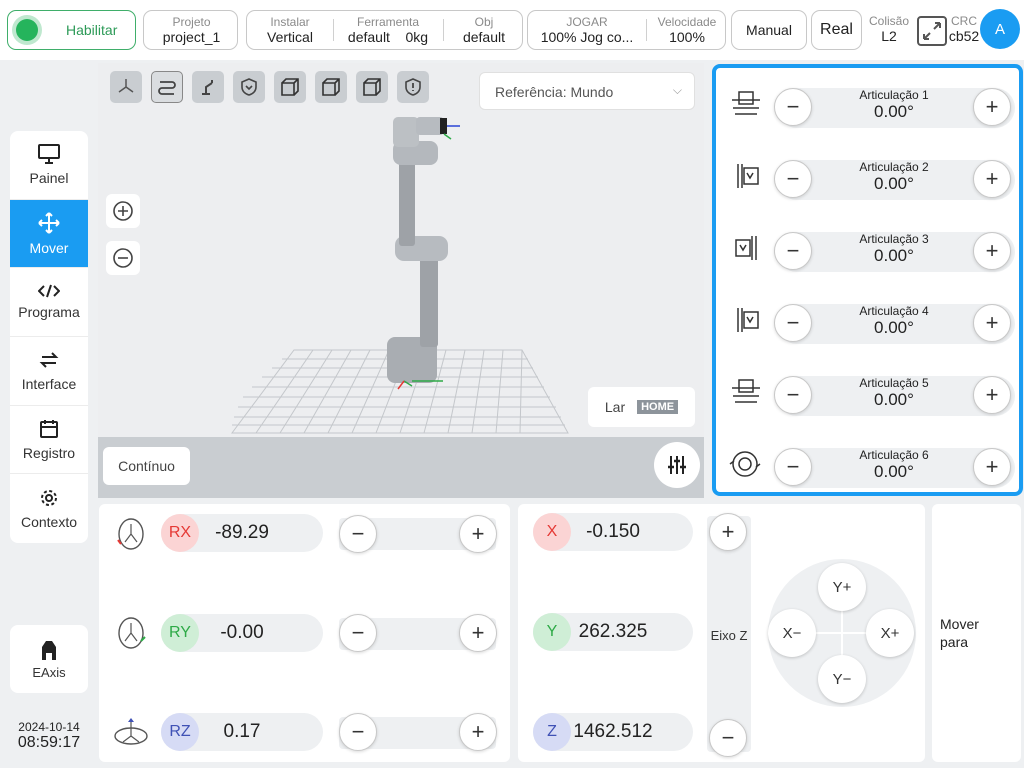 The height and width of the screenshot is (768, 1024). I want to click on joint-wrist3-icon, so click(745, 464).